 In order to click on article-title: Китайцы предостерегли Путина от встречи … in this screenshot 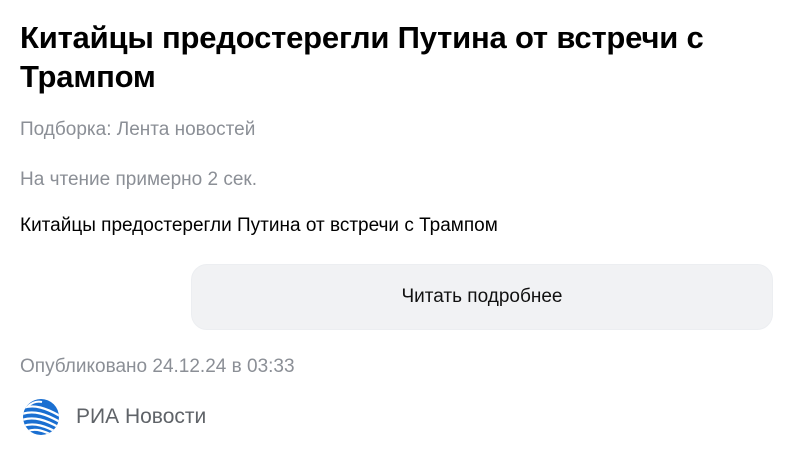, I will do `click(362, 57)`.